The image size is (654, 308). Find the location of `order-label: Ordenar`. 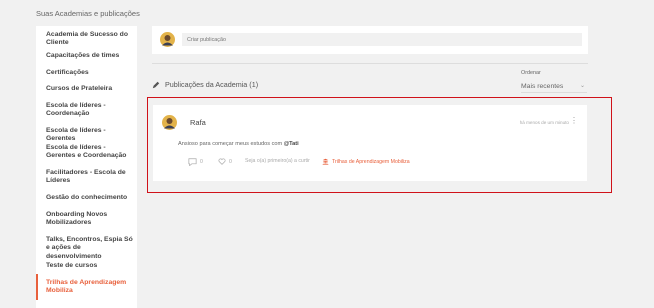

order-label: Ordenar is located at coordinates (531, 73).